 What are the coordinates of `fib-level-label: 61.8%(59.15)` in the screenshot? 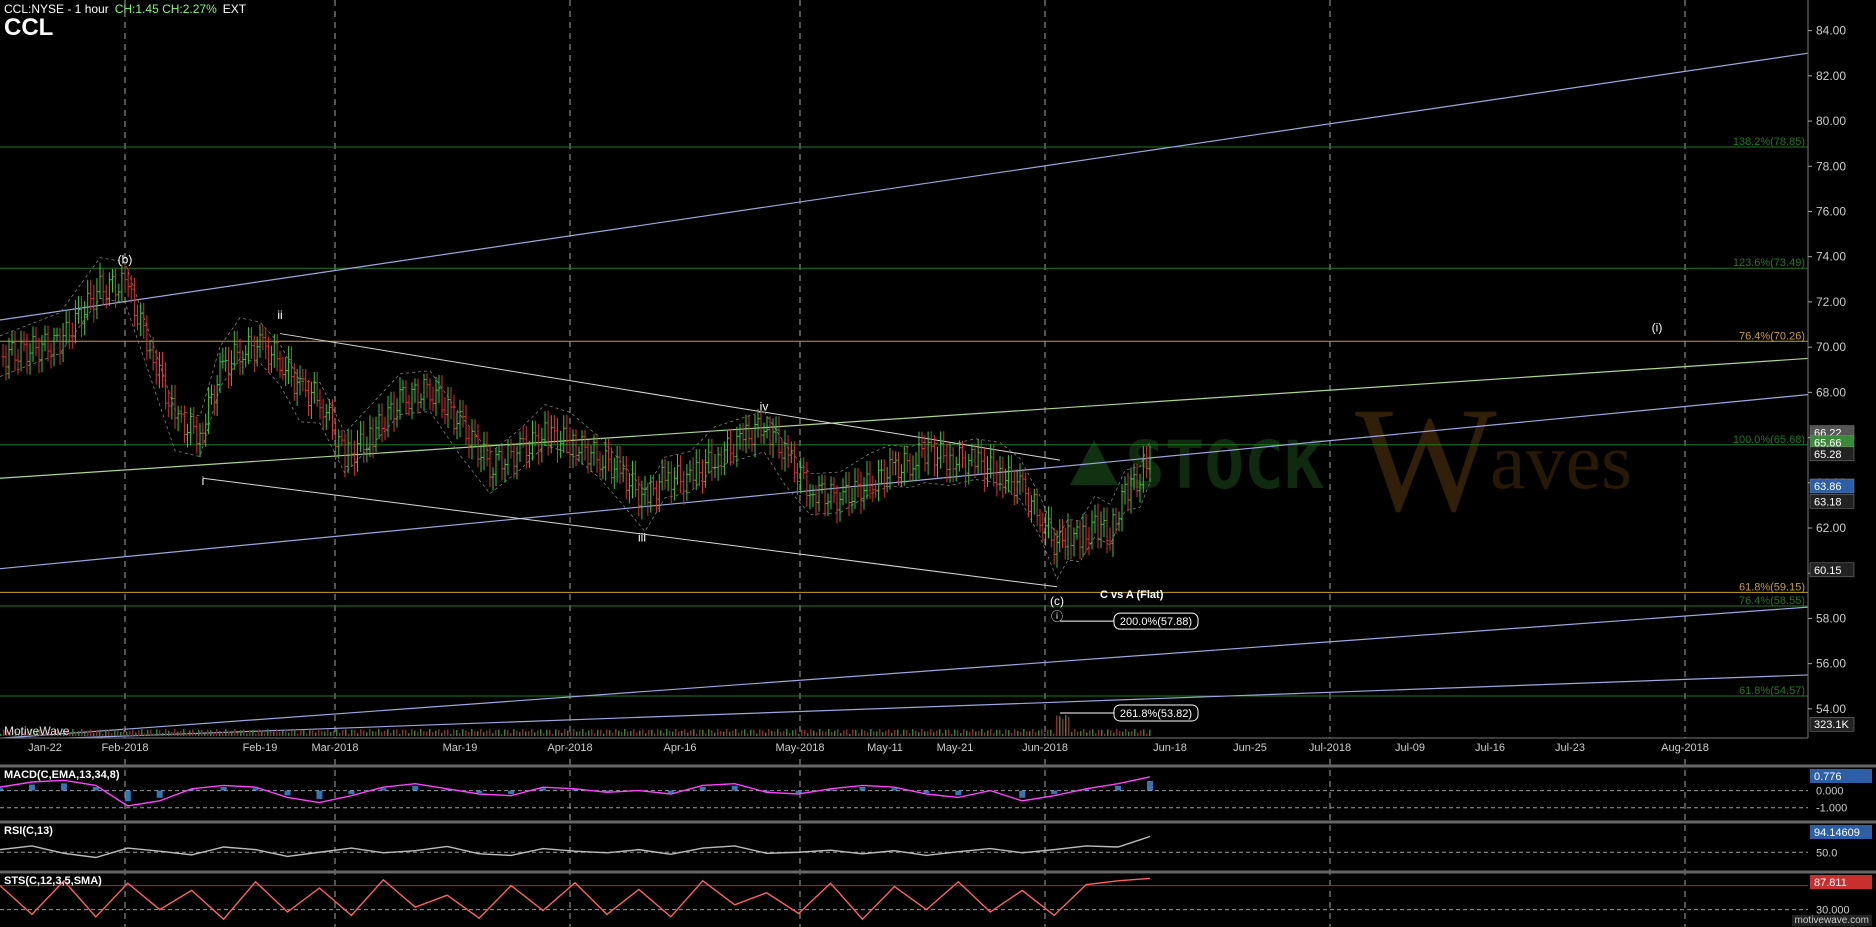 It's located at (1772, 587).